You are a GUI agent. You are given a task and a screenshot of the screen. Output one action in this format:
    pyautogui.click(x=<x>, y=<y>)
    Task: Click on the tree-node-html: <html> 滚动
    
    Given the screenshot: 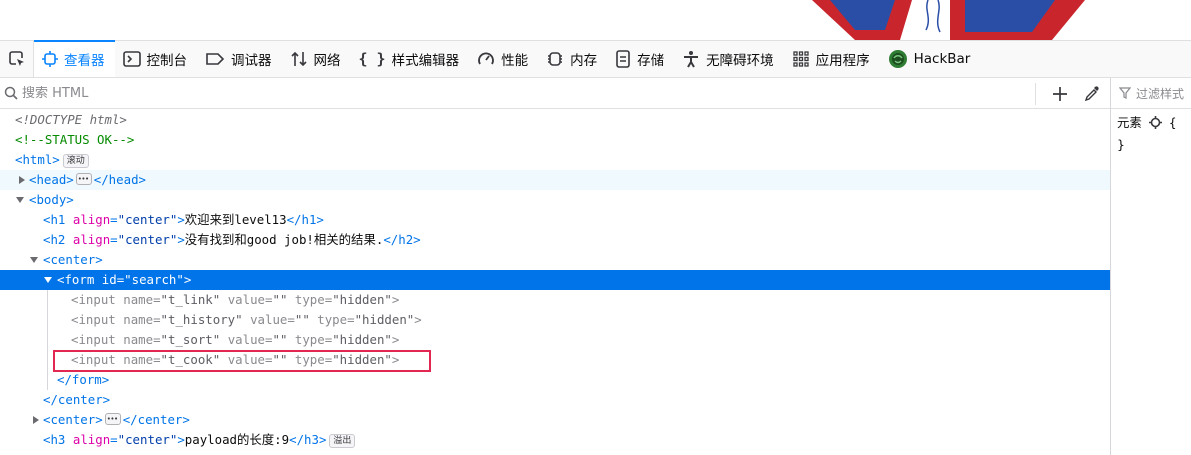 What is the action you would take?
    pyautogui.click(x=555, y=160)
    